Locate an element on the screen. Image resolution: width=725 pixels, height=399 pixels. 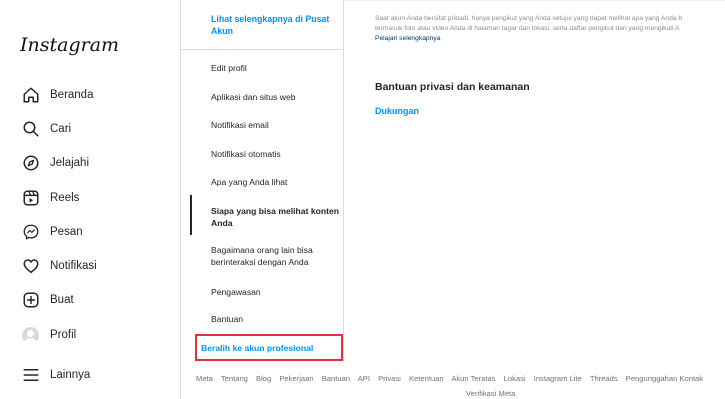
learn-more-link: Pelajari selengkapnya is located at coordinates (550, 39).